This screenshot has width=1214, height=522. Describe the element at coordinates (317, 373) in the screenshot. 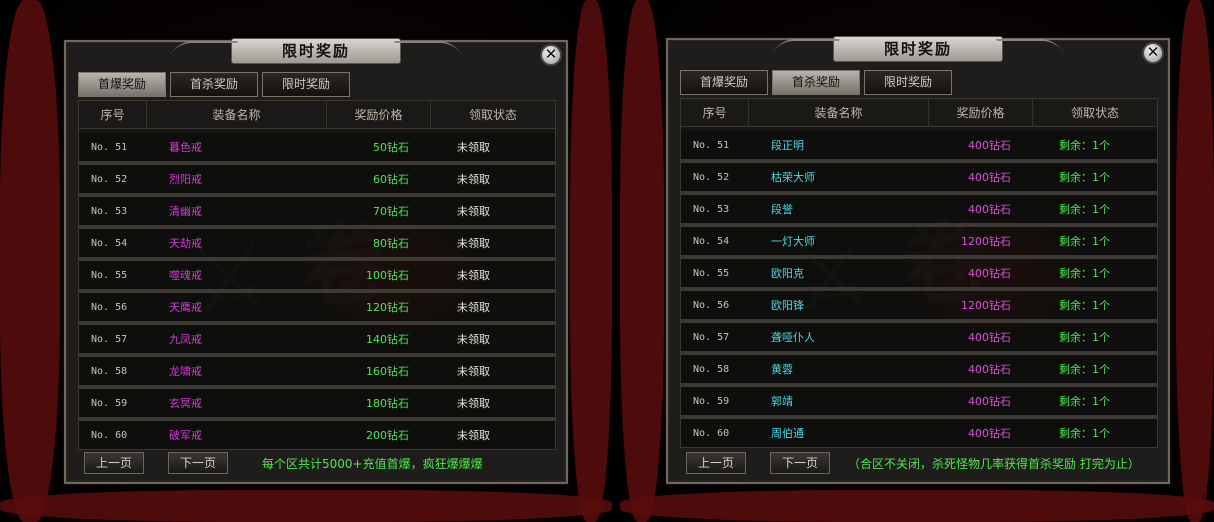

I see `table-row: No. 58 龙啸戒 160钻石 未领取` at that location.